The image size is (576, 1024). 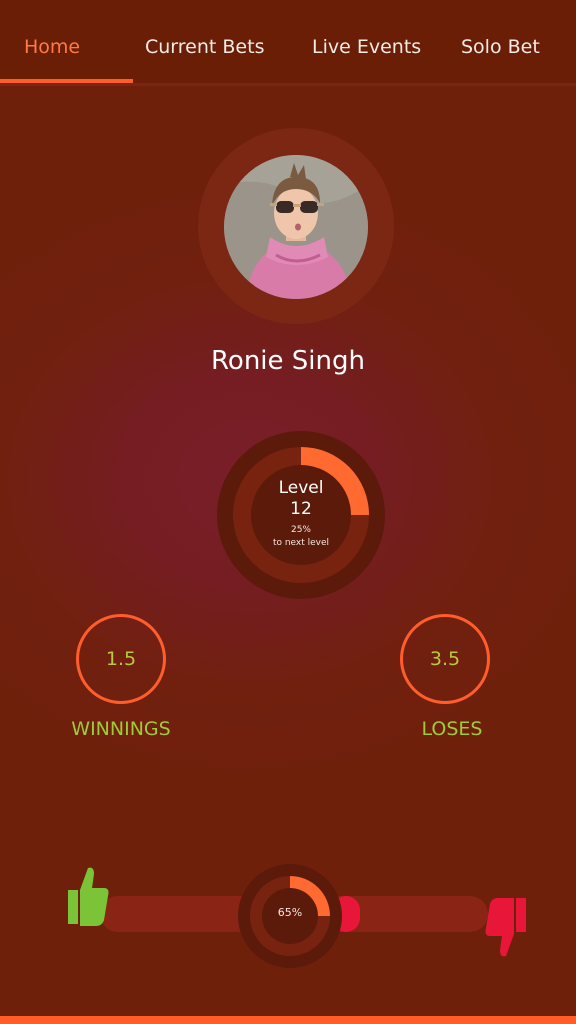 I want to click on loses-circle: 3.5, so click(x=445, y=659).